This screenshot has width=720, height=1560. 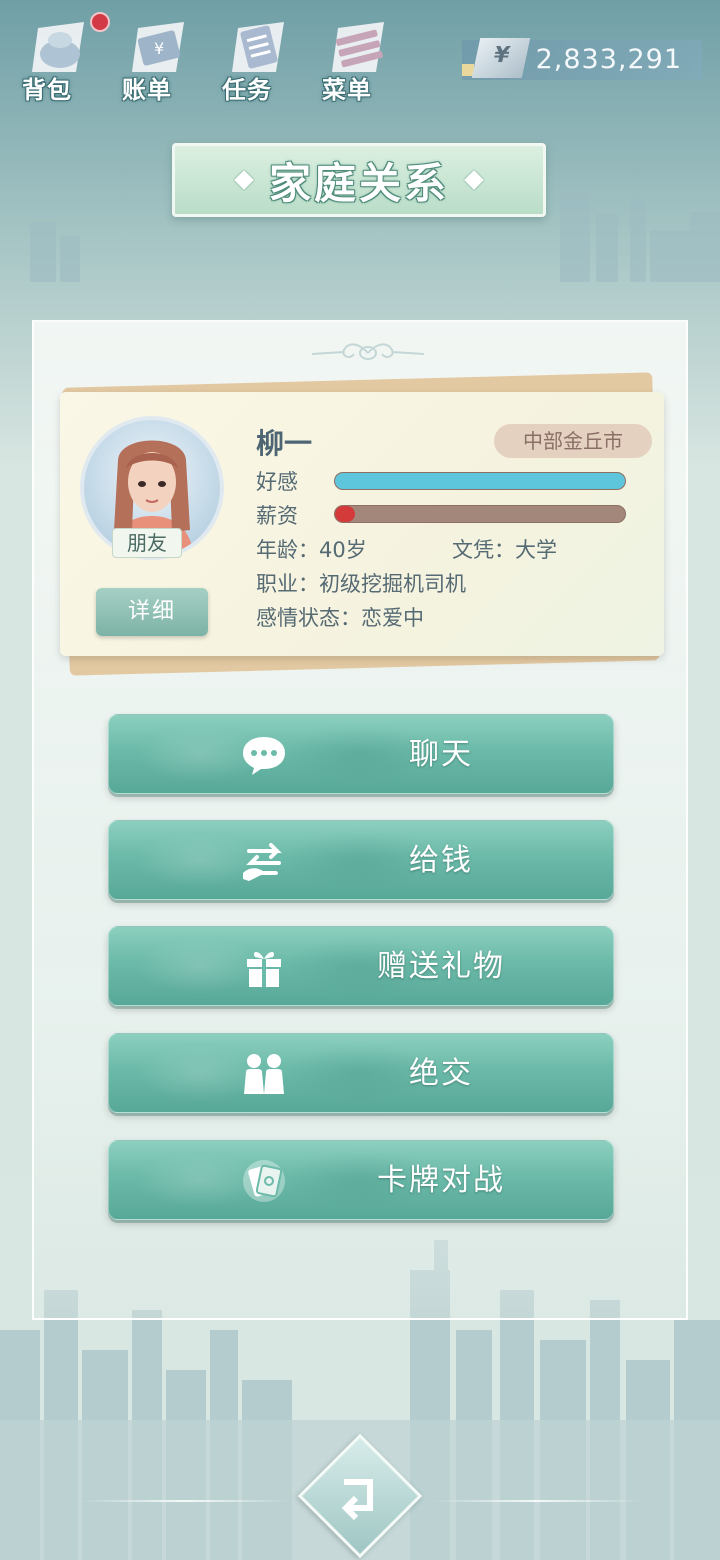 I want to click on top-nav: 背包 ¥ 账单 任务 菜单, so click(x=207, y=56).